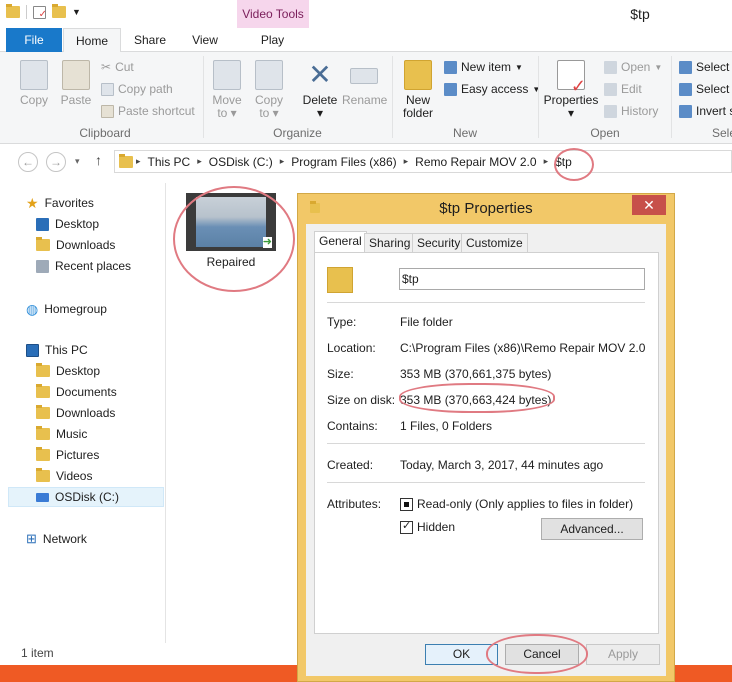 This screenshot has width=732, height=682. I want to click on edit-button: Edit, so click(623, 89).